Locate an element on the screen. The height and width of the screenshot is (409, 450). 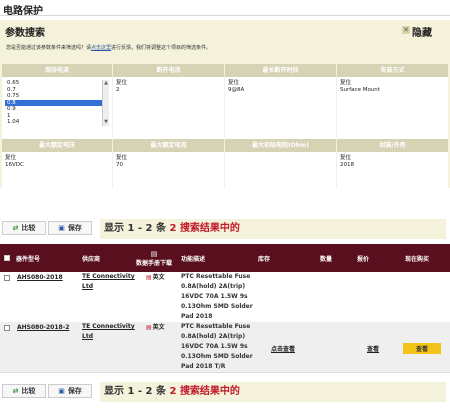
buy-view-button: 查看 is located at coordinates (422, 348).